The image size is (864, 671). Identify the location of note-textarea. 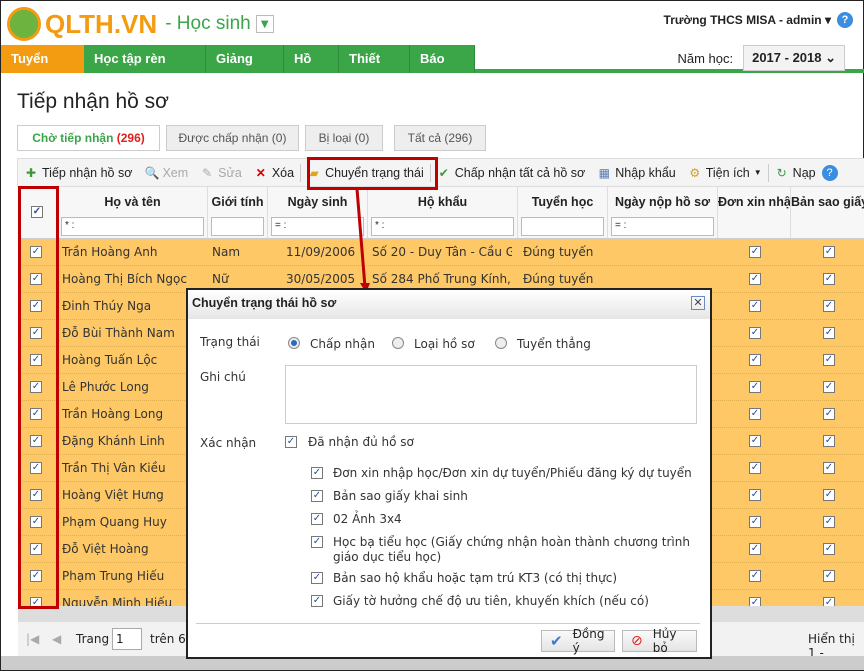
(491, 394).